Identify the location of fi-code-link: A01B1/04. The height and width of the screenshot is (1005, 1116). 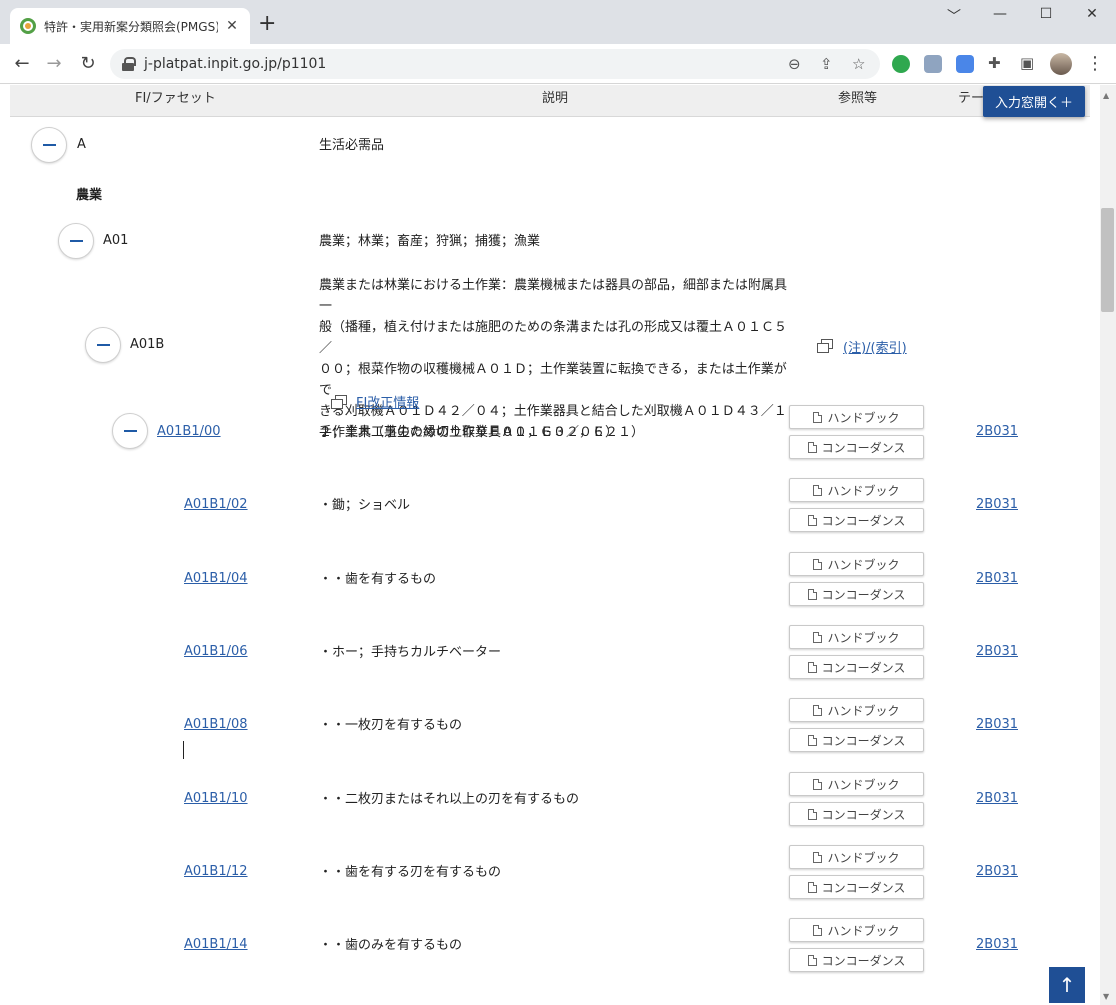
(216, 578).